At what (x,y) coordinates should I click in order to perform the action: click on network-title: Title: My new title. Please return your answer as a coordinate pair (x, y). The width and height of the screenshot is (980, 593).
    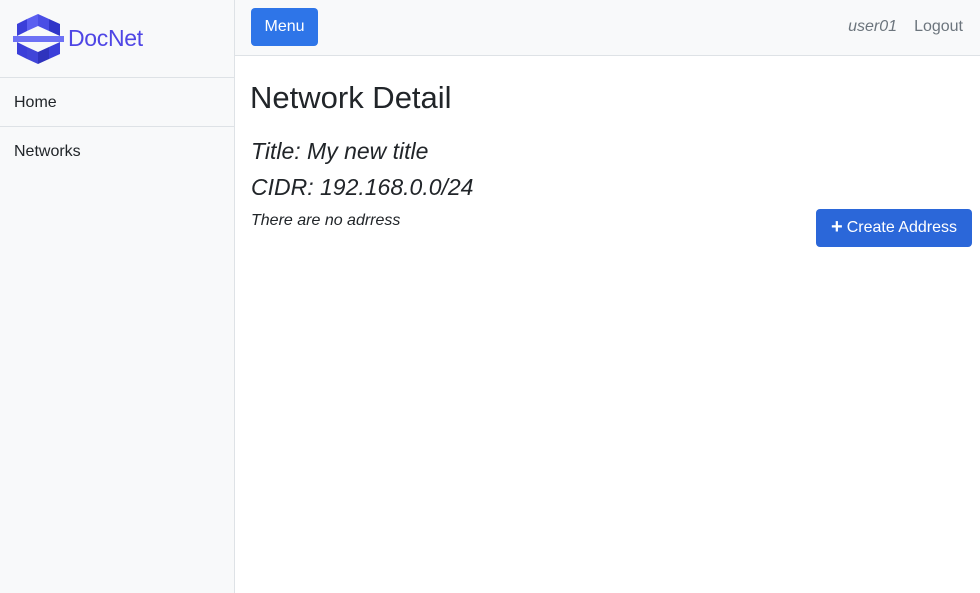
    Looking at the image, I should click on (340, 151).